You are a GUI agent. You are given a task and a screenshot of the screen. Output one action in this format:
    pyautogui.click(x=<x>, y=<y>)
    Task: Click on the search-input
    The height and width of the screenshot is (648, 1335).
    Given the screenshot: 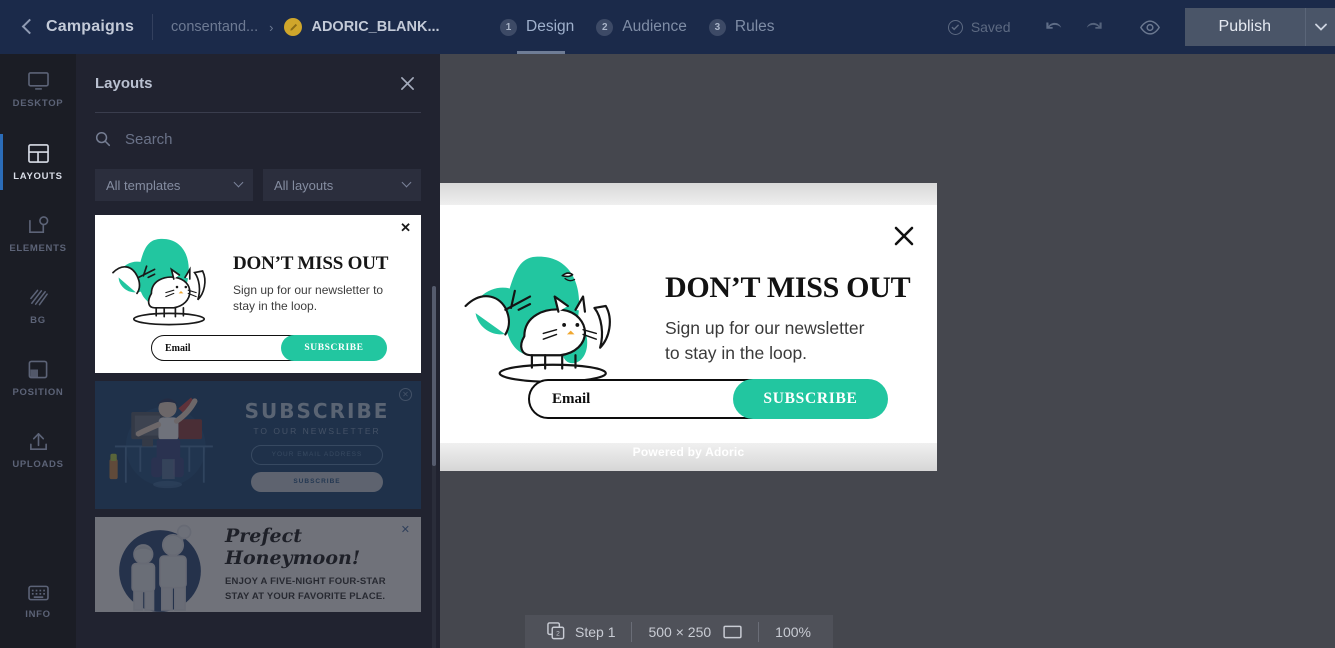 What is the action you would take?
    pyautogui.click(x=255, y=139)
    